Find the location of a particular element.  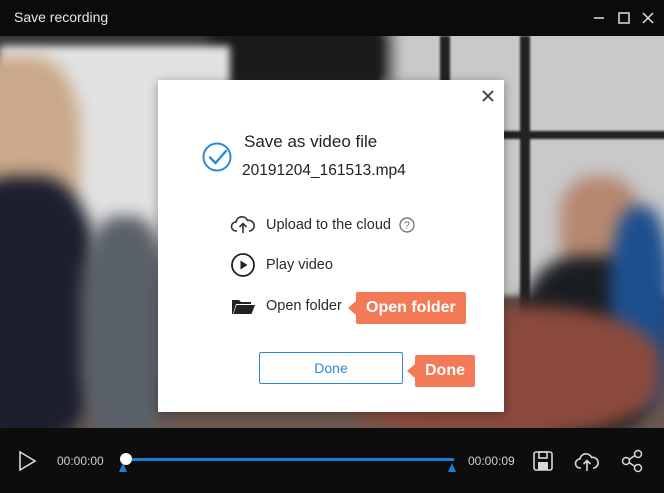

play-icon is located at coordinates (27, 461).